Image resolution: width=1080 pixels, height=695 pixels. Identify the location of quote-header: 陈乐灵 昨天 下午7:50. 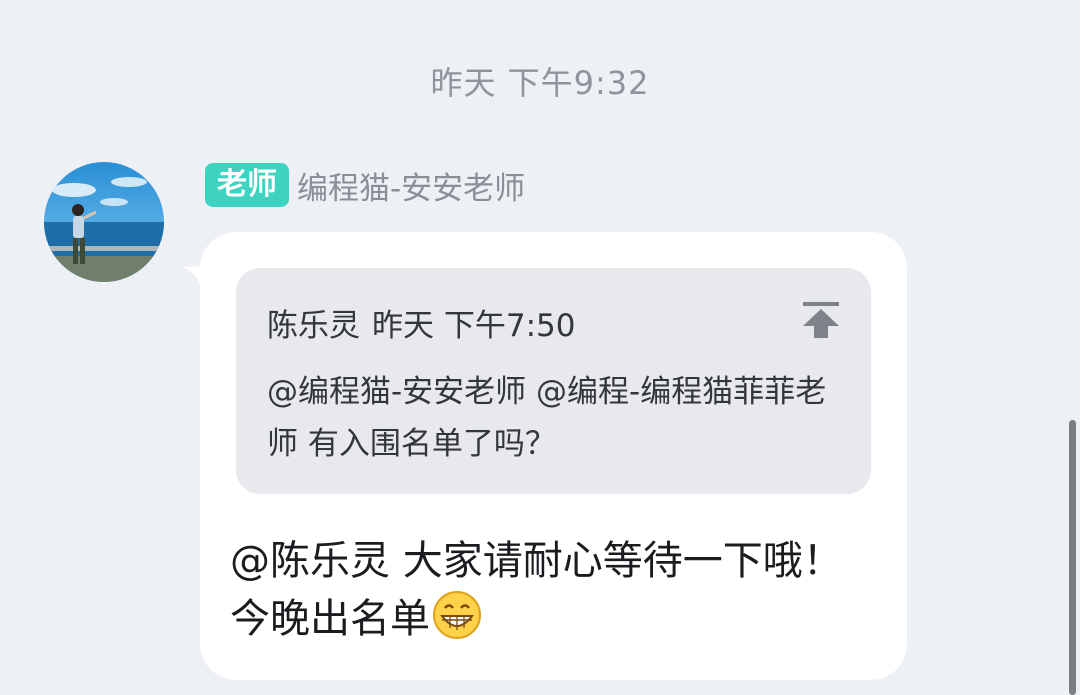
(421, 322).